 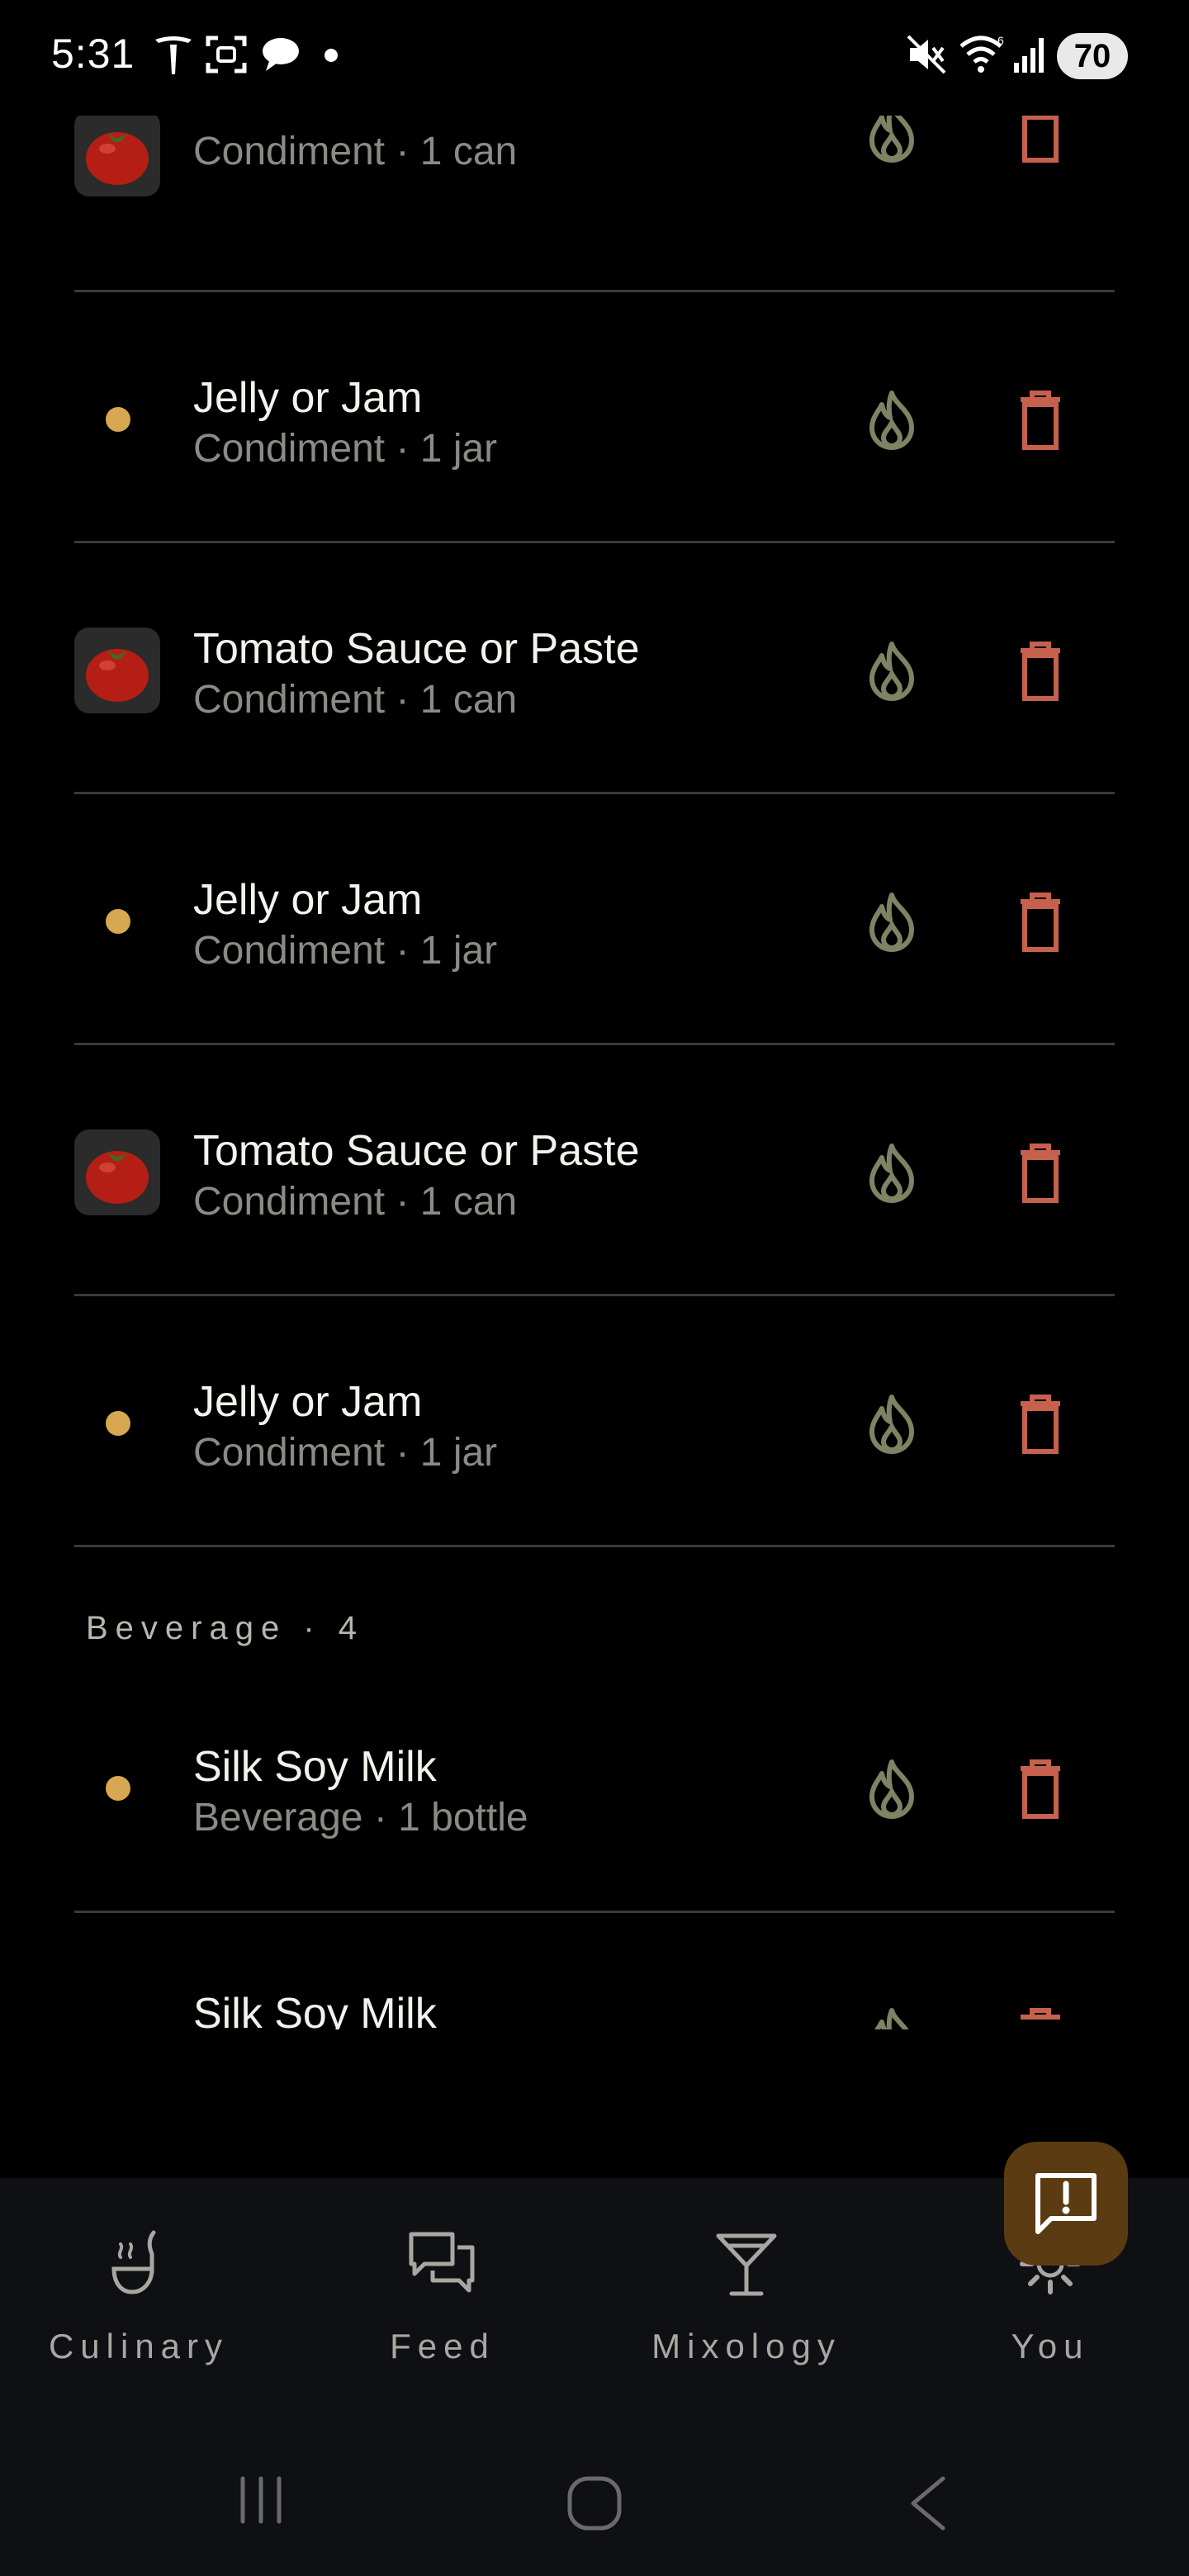 I want to click on status-time: 5:31, so click(x=93, y=54).